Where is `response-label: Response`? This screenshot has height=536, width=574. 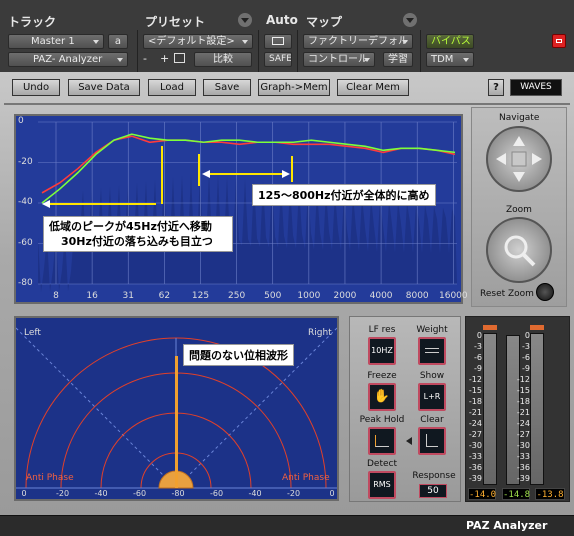
response-label: Response is located at coordinates (434, 476).